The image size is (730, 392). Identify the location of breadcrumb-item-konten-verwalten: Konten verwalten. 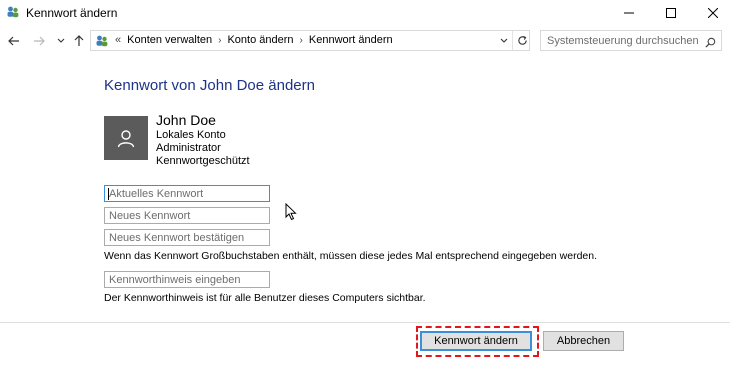
(169, 40).